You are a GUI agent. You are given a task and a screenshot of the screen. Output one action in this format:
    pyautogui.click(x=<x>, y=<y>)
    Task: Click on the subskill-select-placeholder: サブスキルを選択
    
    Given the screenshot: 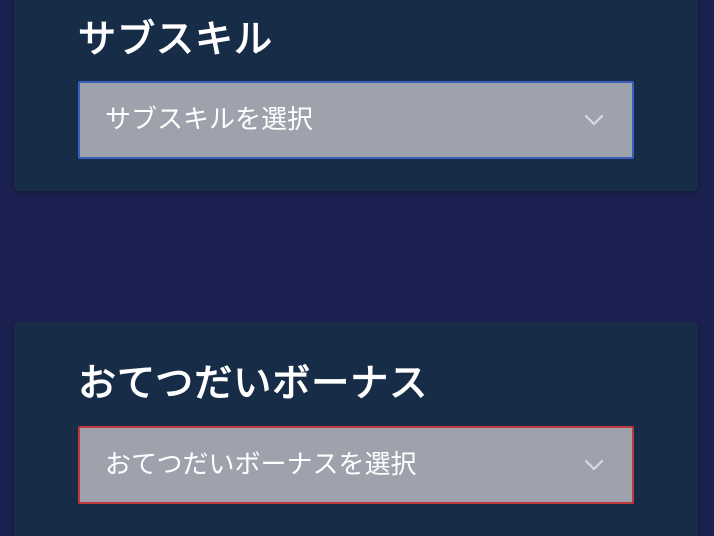 What is the action you would take?
    pyautogui.click(x=209, y=120)
    